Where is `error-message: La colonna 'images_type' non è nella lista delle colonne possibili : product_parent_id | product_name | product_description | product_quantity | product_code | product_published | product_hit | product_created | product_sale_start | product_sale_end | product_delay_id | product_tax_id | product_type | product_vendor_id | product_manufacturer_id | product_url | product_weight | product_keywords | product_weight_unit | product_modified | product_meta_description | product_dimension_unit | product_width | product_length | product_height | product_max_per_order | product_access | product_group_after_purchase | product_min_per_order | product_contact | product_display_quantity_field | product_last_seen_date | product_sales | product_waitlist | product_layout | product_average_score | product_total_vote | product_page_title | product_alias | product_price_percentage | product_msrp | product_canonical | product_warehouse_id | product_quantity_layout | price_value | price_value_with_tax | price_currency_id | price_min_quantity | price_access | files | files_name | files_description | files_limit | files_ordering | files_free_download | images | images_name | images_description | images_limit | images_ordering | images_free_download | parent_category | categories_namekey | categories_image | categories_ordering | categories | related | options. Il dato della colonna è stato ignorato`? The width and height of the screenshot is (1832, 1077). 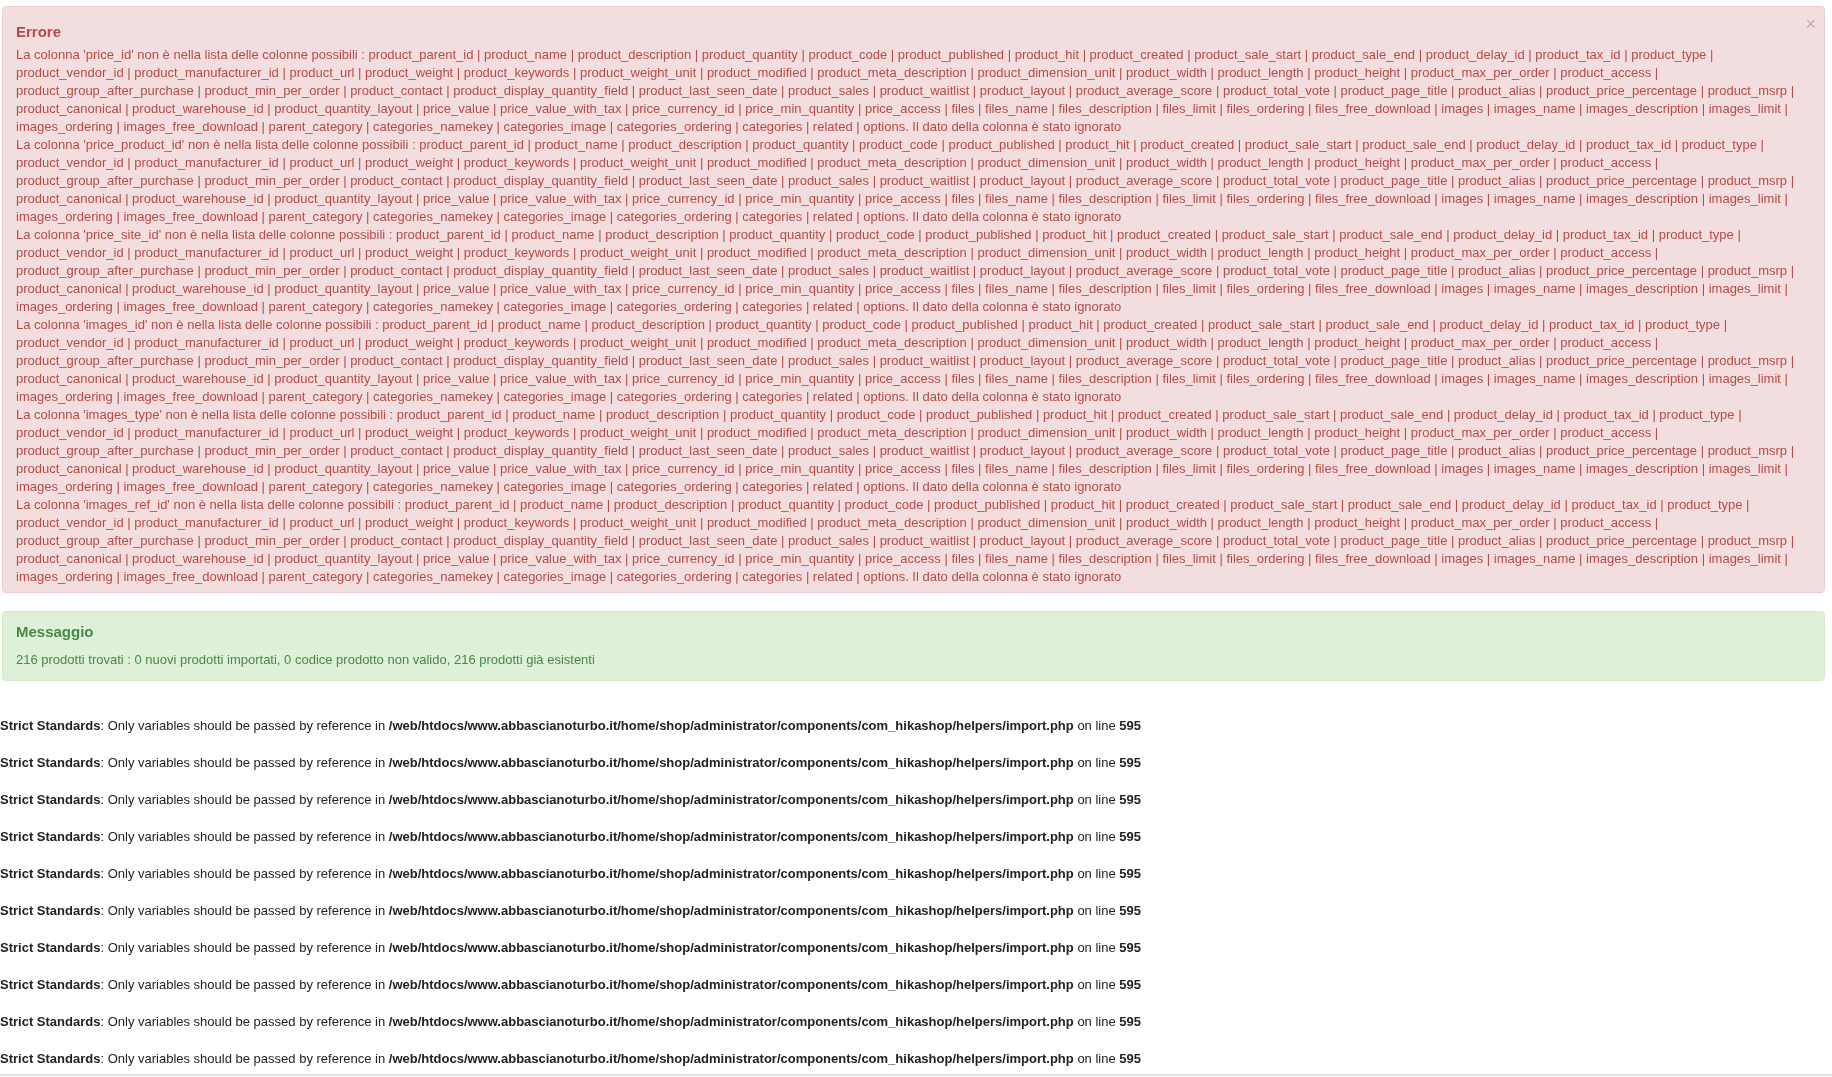
error-message: La colonna 'images_type' non è nella lista delle colonne possibili : product_parent_id | product_name | product_description | product_quantity | product_code | product_published | product_hit | product_created | product_sale_start | product_sale_end | product_delay_id | product_tax_id | product_type | product_vendor_id | product_manufacturer_id | product_url | product_weight | product_keywords | product_weight_unit | product_modified | product_meta_description | product_dimension_unit | product_width | product_length | product_height | product_max_per_order | product_access | product_group_after_purchase | product_min_per_order | product_contact | product_display_quantity_field | product_last_seen_date | product_sales | product_waitlist | product_layout | product_average_score | product_total_vote | product_page_title | product_alias | product_price_percentage | product_msrp | product_canonical | product_warehouse_id | product_quantity_layout | price_value | price_value_with_tax | price_currency_id | price_min_quantity | price_access | files | files_name | files_description | files_limit | files_ordering | files_free_download | images | images_name | images_description | images_limit | images_ordering | images_free_download | parent_category | categories_namekey | categories_image | categories_ordering | categories | related | options. Il dato della colonna è stato ignorato is located at coordinates (906, 451).